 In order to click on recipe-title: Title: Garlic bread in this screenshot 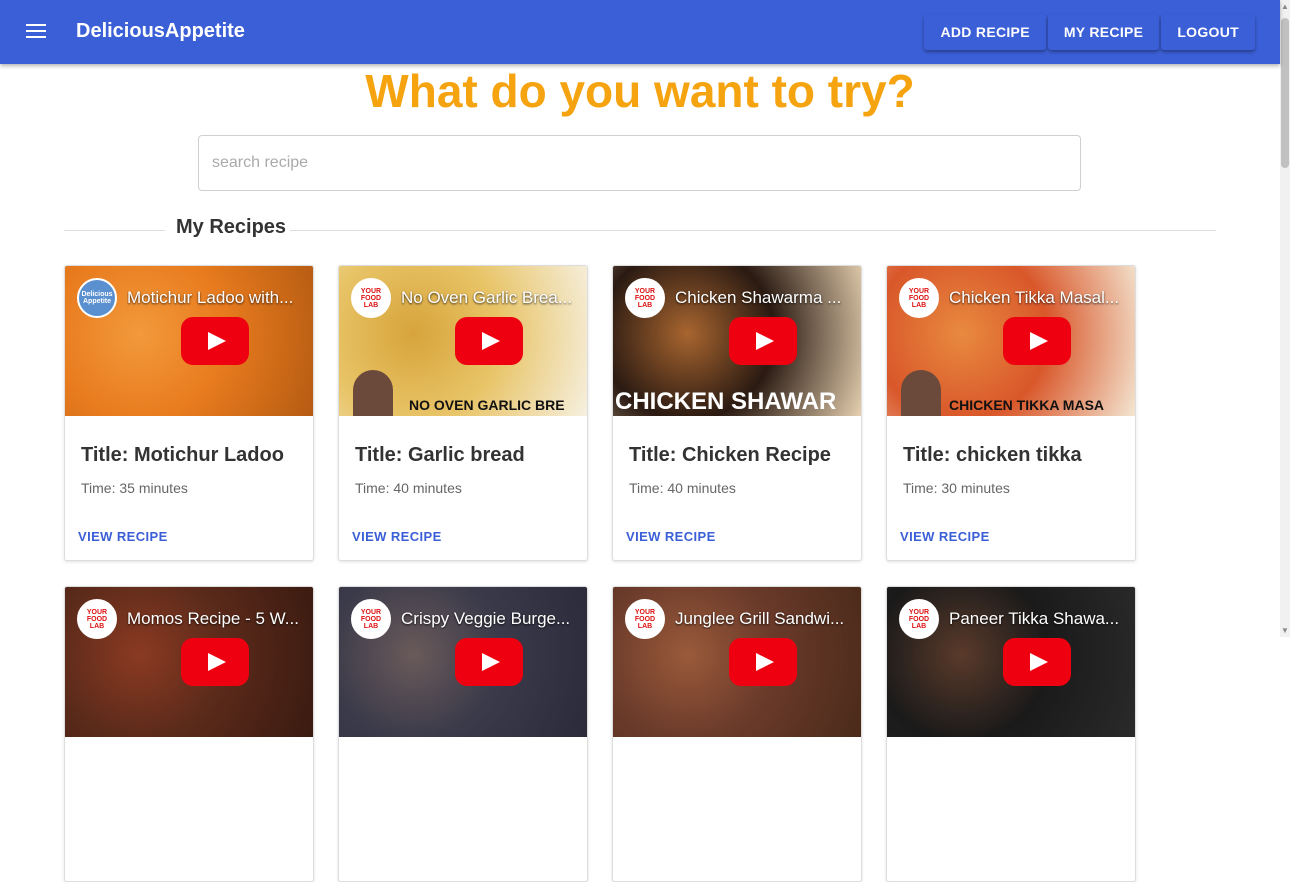, I will do `click(440, 455)`.